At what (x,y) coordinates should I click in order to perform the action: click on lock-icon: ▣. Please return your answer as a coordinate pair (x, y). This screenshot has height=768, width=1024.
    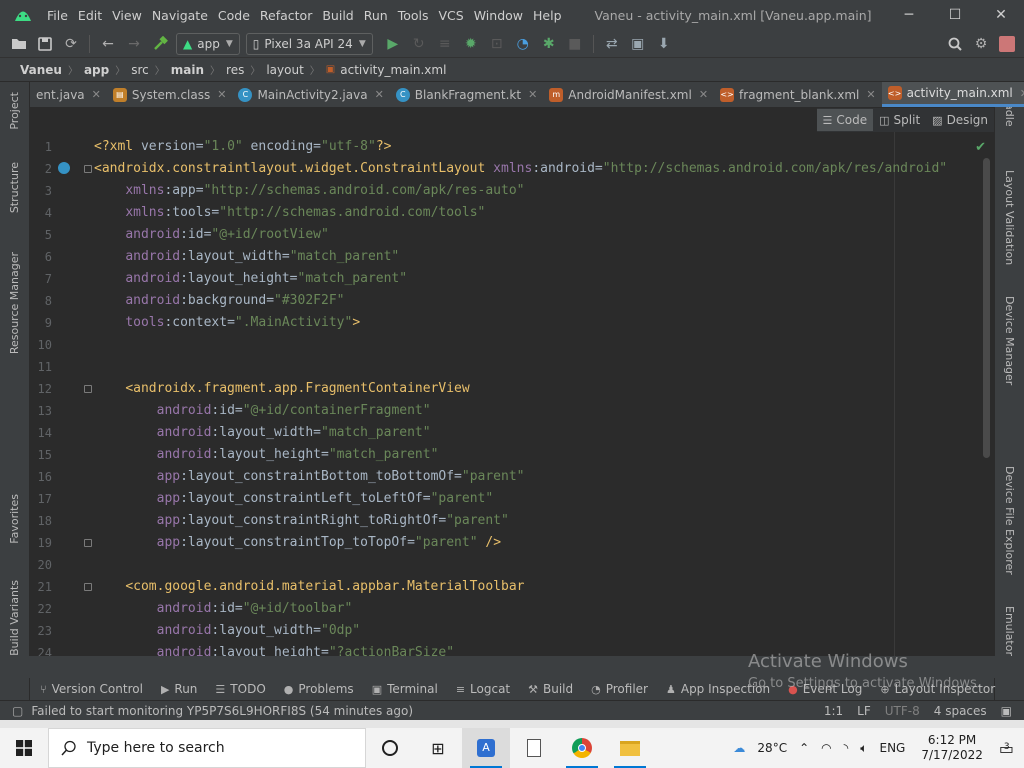
    Looking at the image, I should click on (1006, 711).